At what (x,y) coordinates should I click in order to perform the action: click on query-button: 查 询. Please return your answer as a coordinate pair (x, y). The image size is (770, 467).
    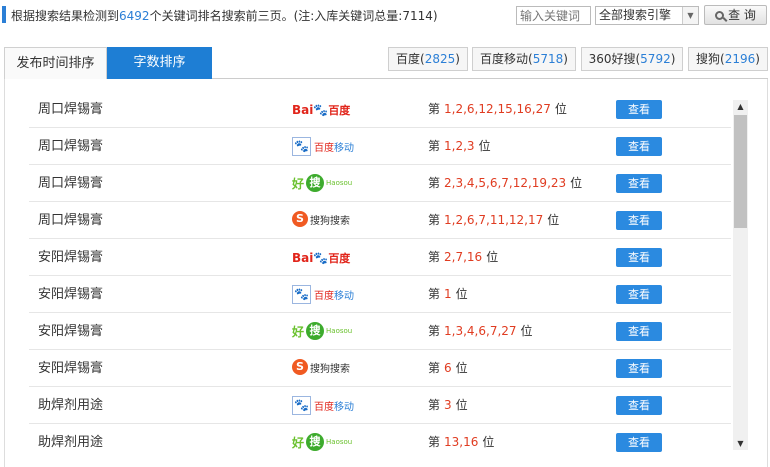
    Looking at the image, I should click on (735, 15).